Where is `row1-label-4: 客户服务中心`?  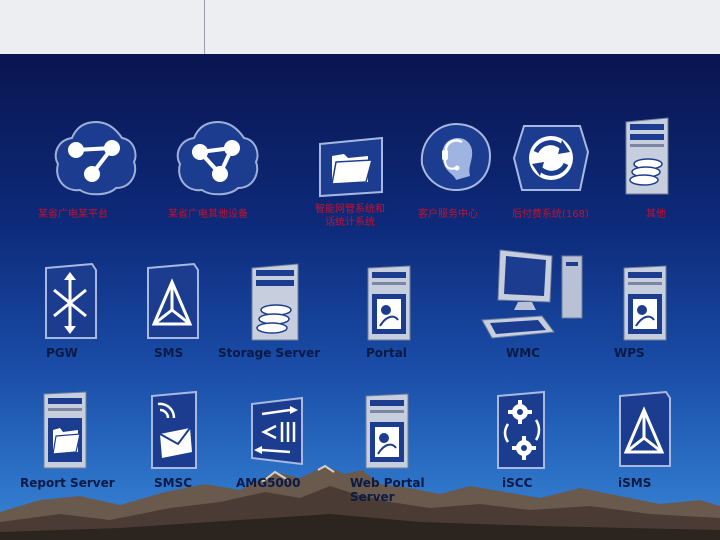
row1-label-4: 客户服务中心 is located at coordinates (448, 214).